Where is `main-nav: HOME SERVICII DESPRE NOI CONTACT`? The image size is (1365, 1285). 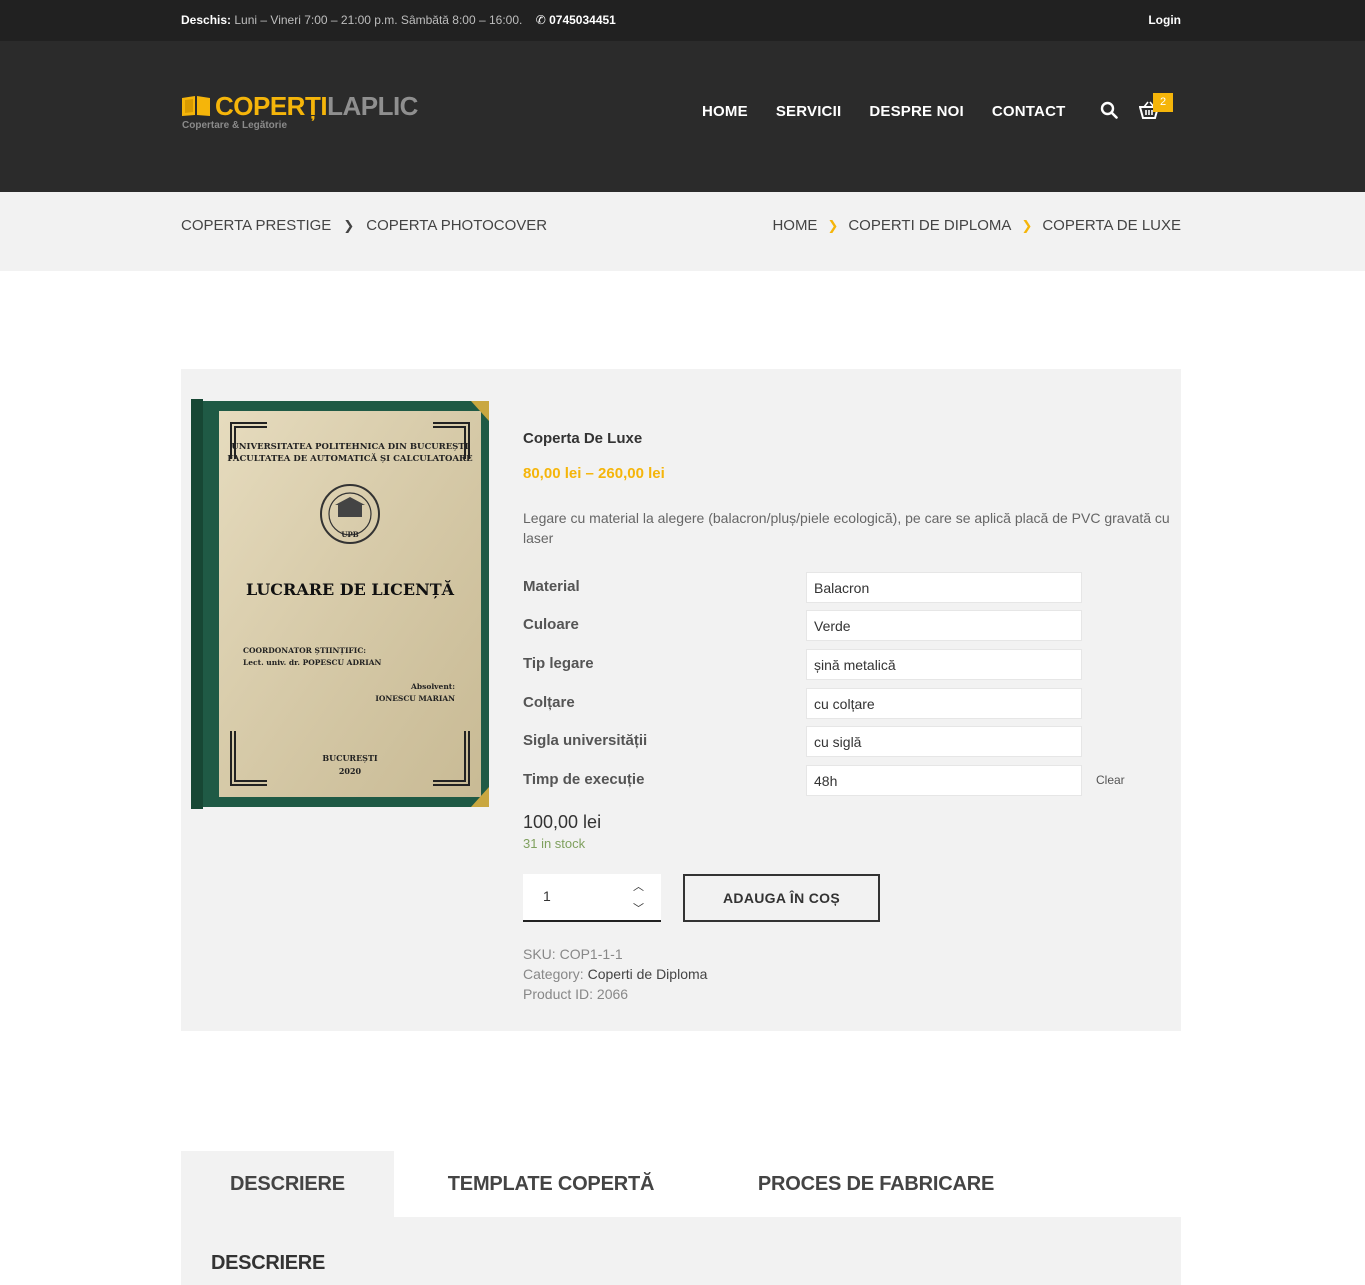
main-nav: HOME SERVICII DESPRE NOI CONTACT is located at coordinates (883, 111).